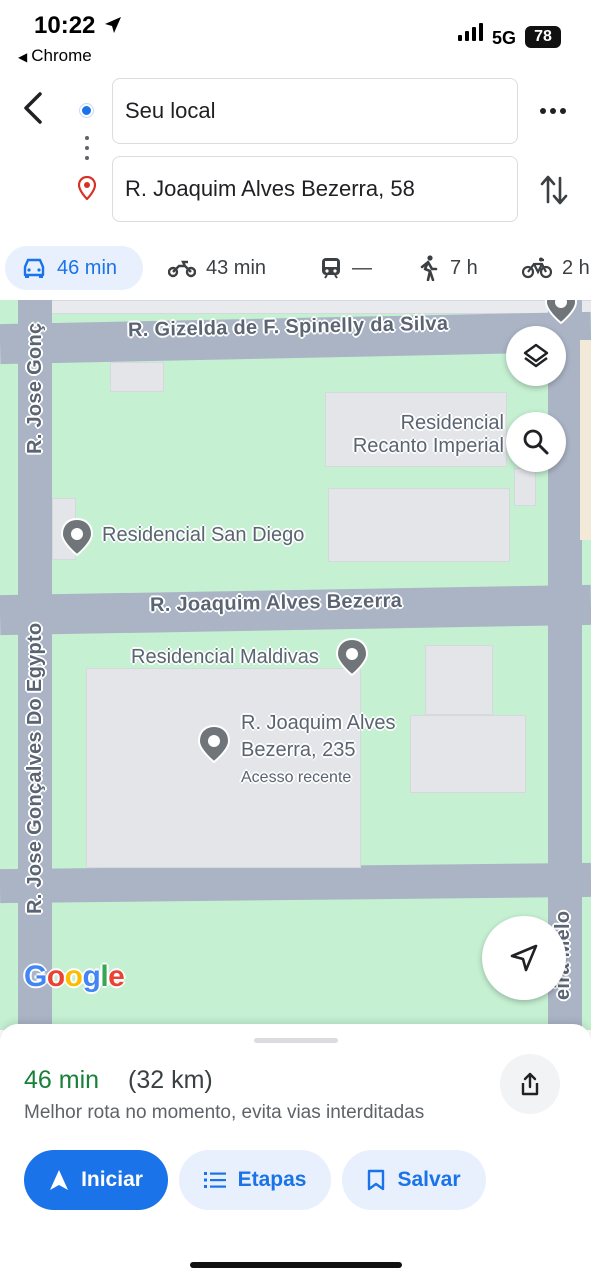  What do you see at coordinates (61, 55) in the screenshot?
I see `back-app-label: Chrome` at bounding box center [61, 55].